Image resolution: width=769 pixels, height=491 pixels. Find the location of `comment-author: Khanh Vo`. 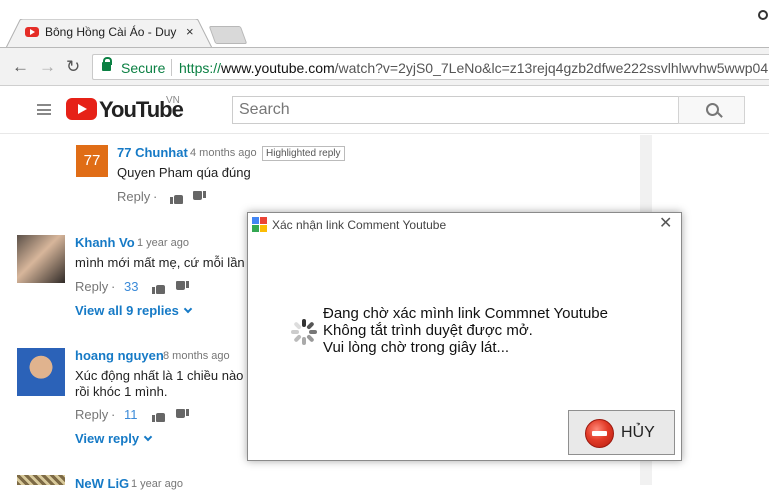

comment-author: Khanh Vo is located at coordinates (105, 242).